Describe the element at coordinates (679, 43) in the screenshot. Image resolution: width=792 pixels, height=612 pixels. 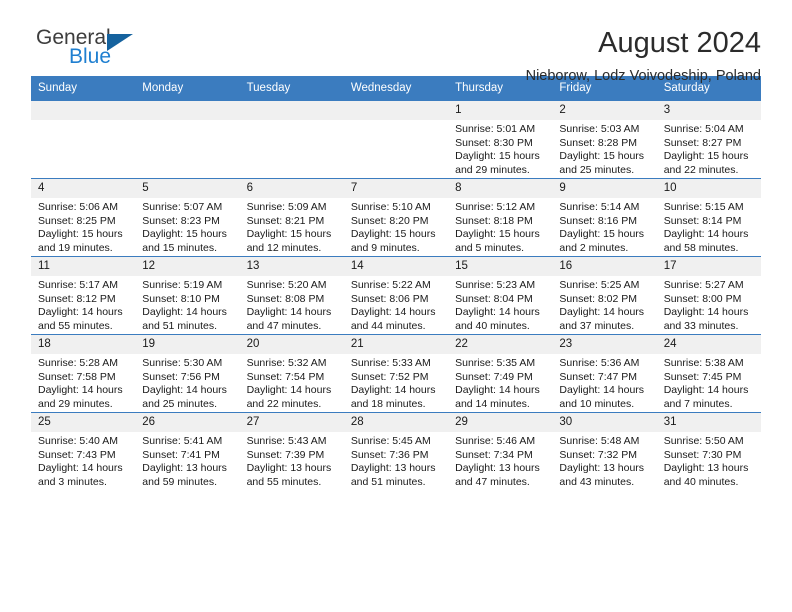
I see `page-title: August 2024` at that location.